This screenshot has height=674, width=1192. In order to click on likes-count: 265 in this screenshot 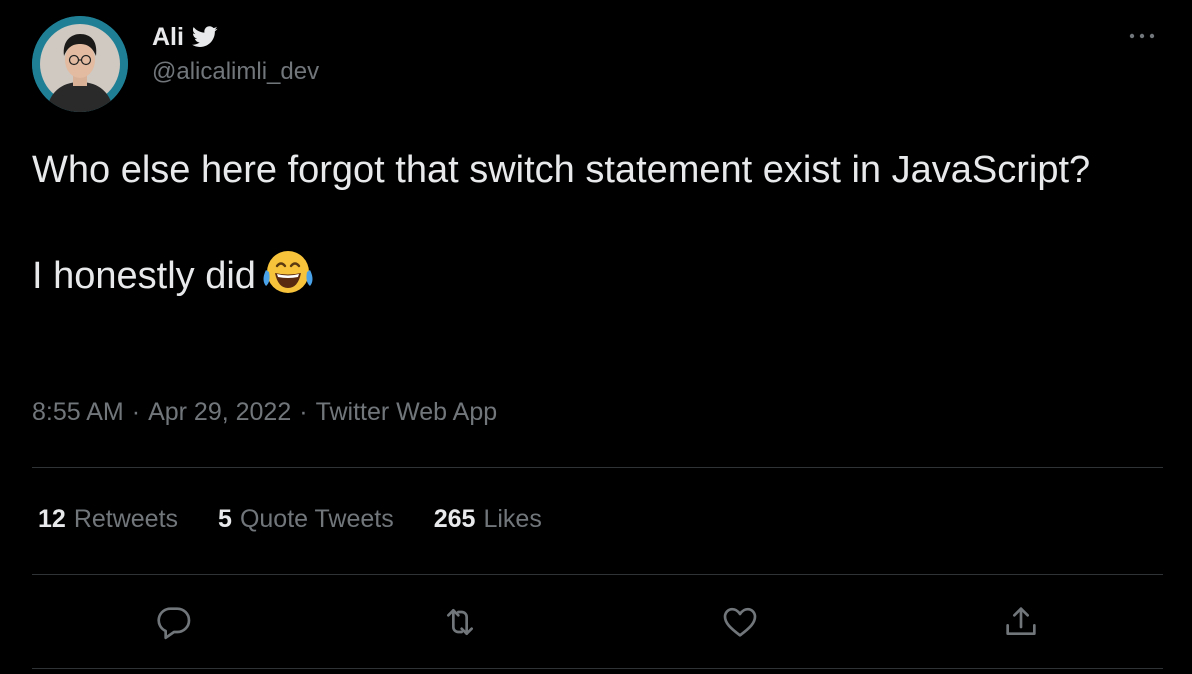, I will do `click(454, 519)`.